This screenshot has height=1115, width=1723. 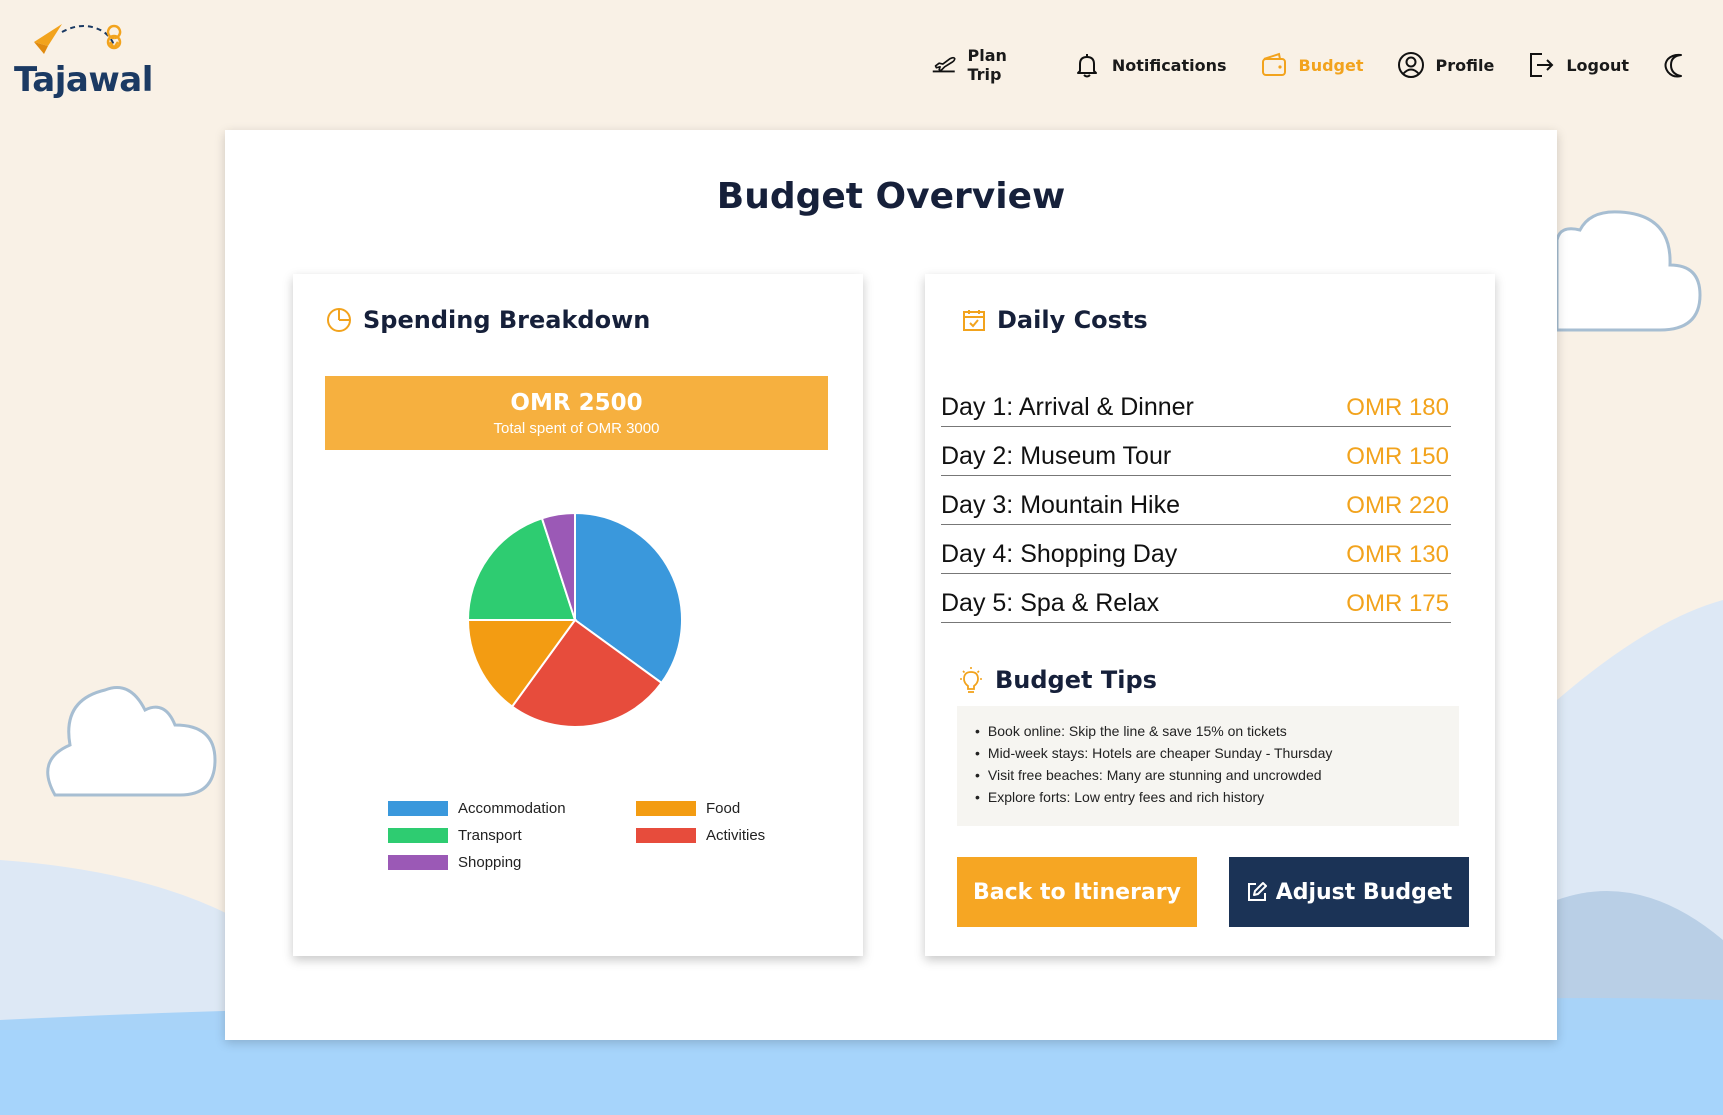 I want to click on cost-day-label: Day 1: Arrival & Dinner, so click(x=1067, y=407).